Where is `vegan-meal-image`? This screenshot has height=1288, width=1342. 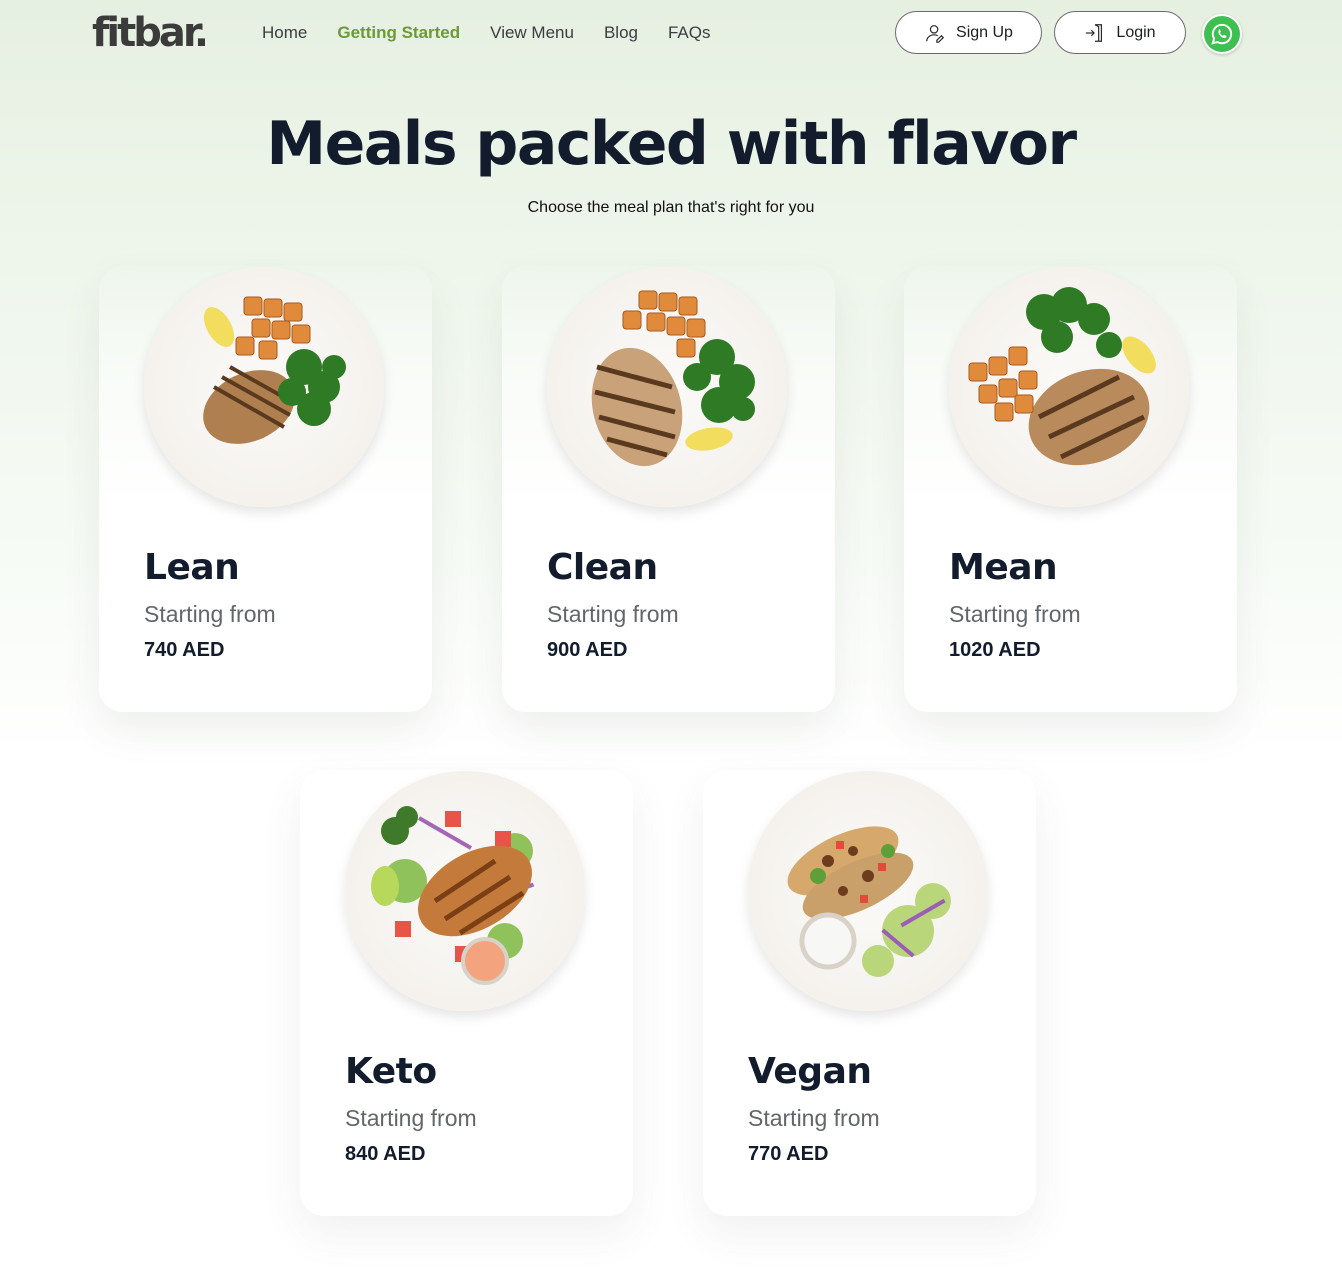 vegan-meal-image is located at coordinates (868, 891).